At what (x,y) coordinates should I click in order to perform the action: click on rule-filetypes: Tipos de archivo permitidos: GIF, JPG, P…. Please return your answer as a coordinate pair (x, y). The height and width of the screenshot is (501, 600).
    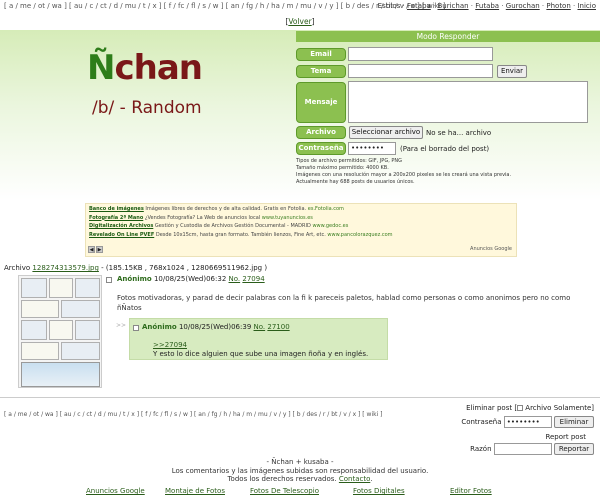
    Looking at the image, I should click on (349, 161).